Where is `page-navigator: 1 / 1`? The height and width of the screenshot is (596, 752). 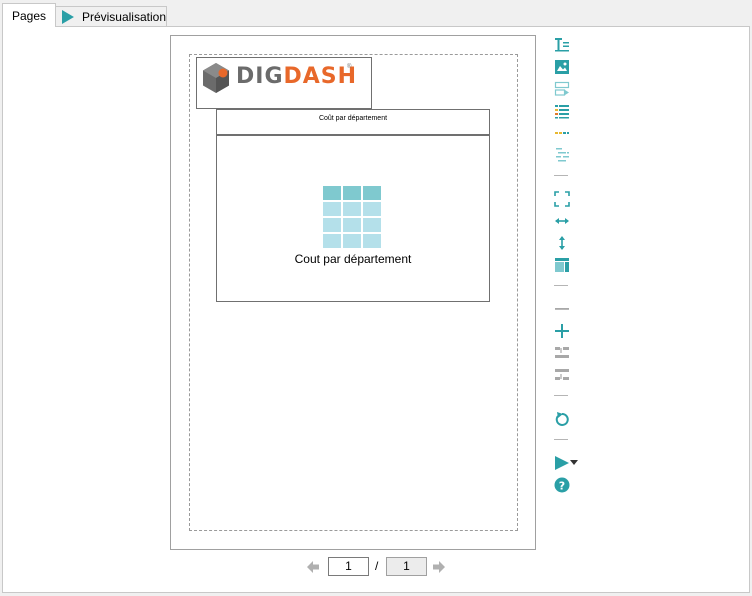
page-navigator: 1 / 1 is located at coordinates (377, 568).